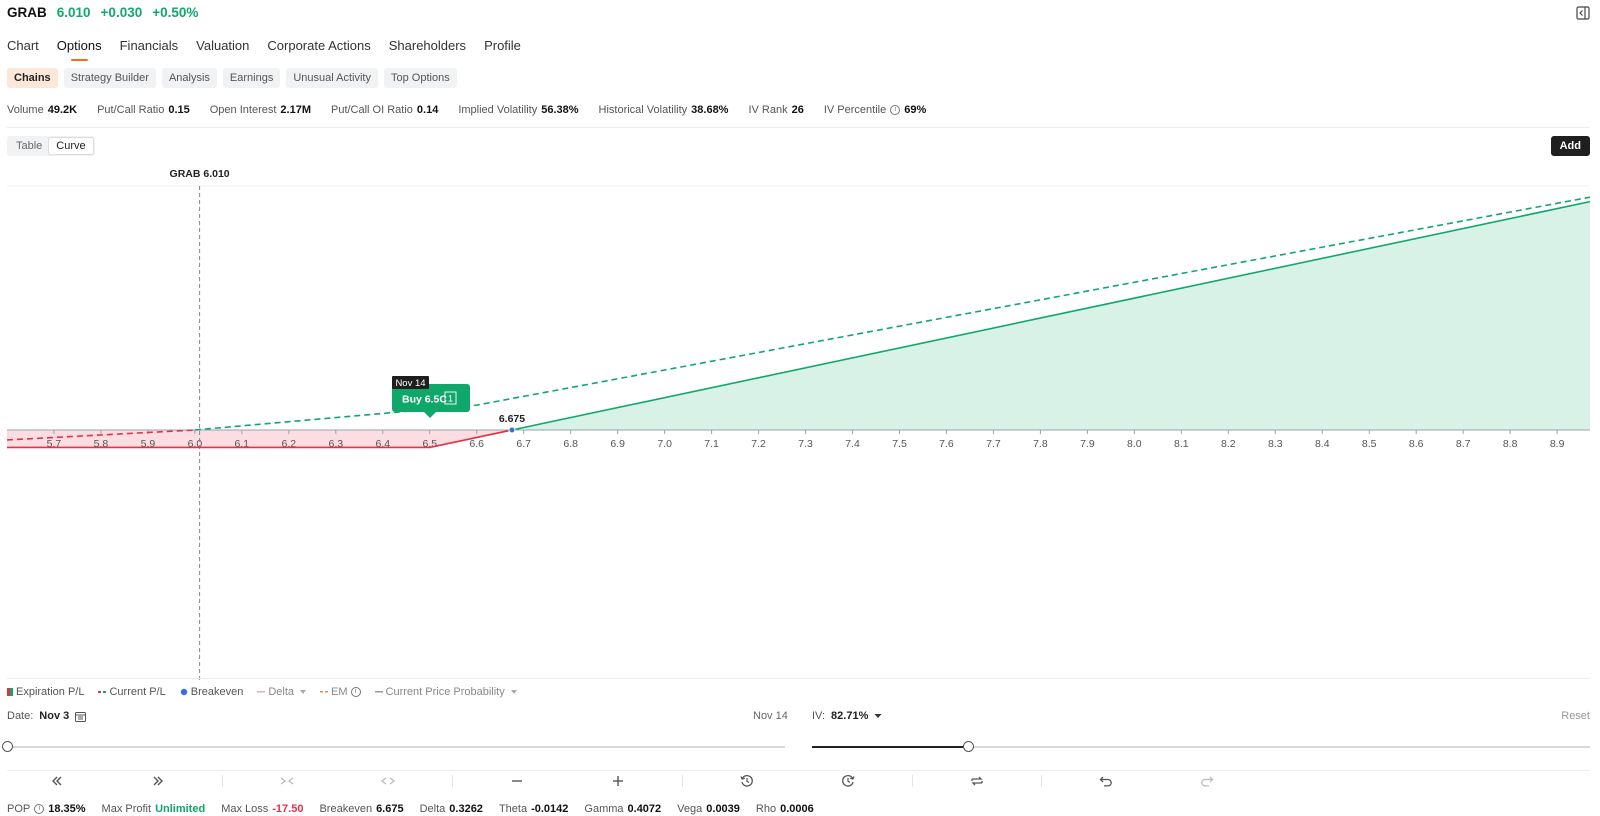 This screenshot has height=816, width=1600. I want to click on stat-iv-percentile: IV Percentile i 69%, so click(875, 110).